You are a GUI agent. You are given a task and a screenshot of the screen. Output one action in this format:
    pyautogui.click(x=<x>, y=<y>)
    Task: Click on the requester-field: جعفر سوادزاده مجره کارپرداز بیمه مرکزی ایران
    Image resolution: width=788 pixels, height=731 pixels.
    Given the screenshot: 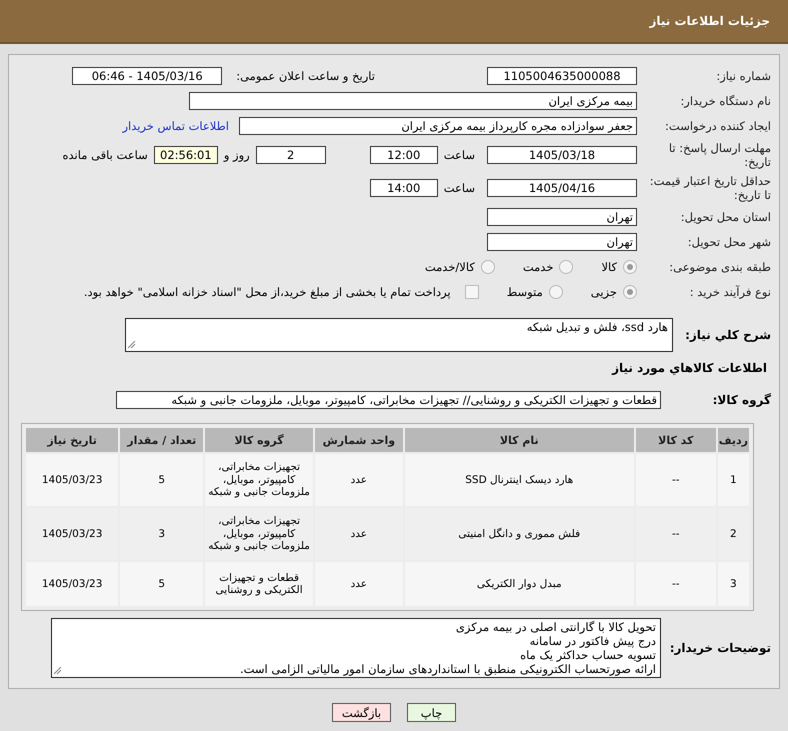 What is the action you would take?
    pyautogui.click(x=438, y=126)
    